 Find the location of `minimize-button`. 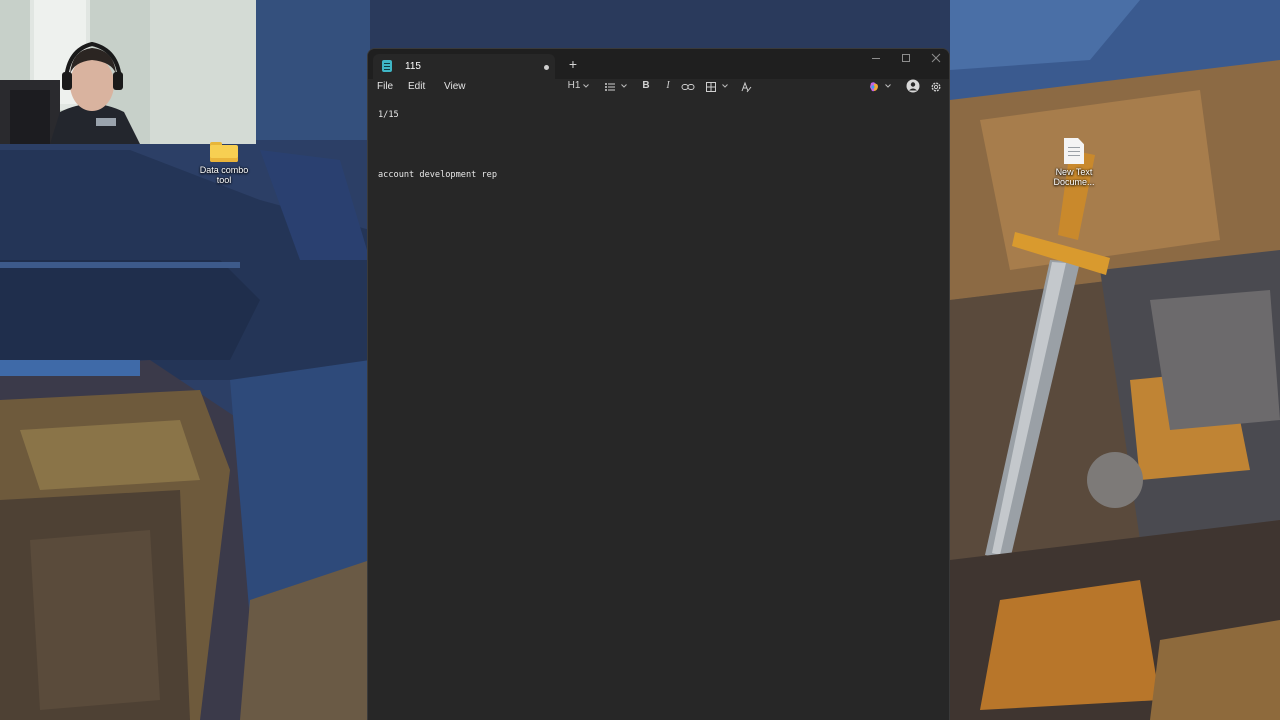

minimize-button is located at coordinates (876, 58).